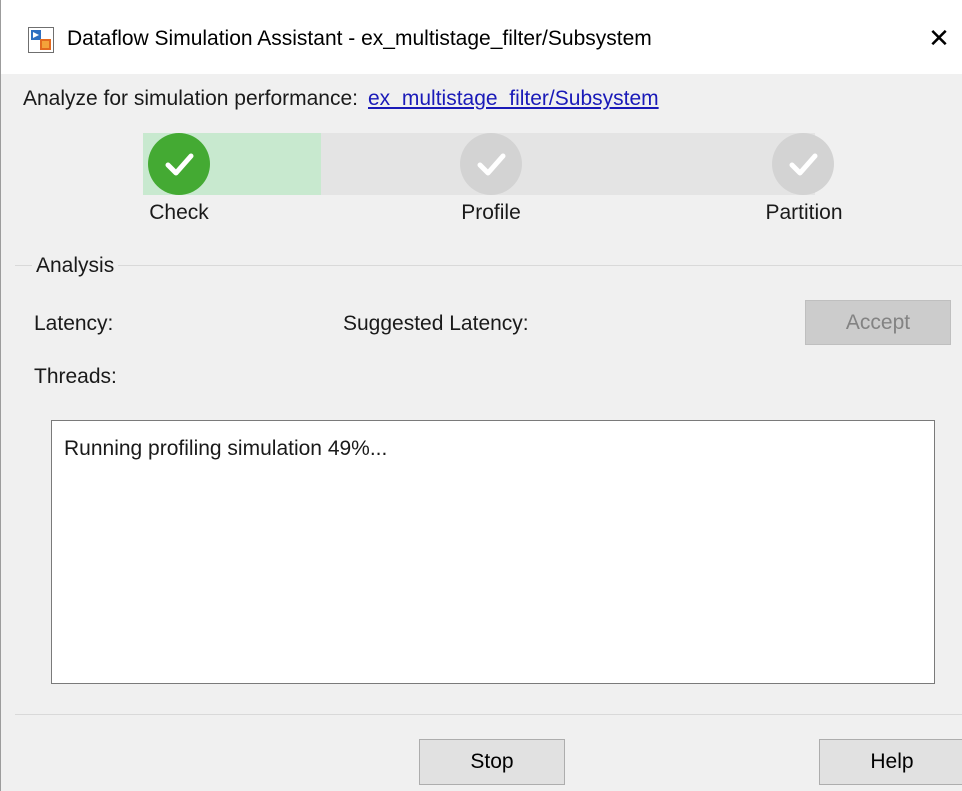 The width and height of the screenshot is (962, 791). I want to click on latency-label: Latency:, so click(74, 323).